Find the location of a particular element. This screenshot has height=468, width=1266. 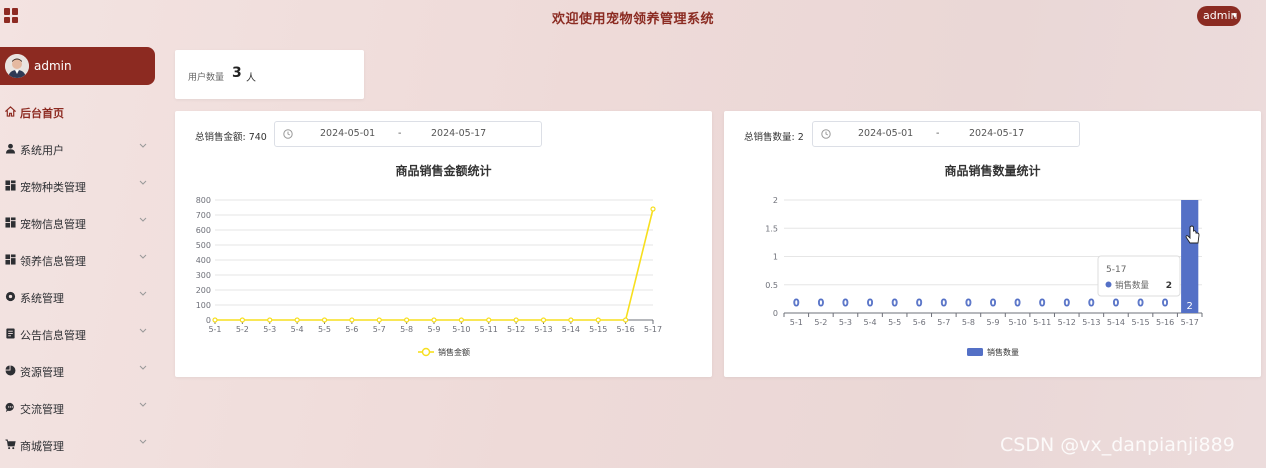

sidebar-user-card: admin is located at coordinates (77, 66).